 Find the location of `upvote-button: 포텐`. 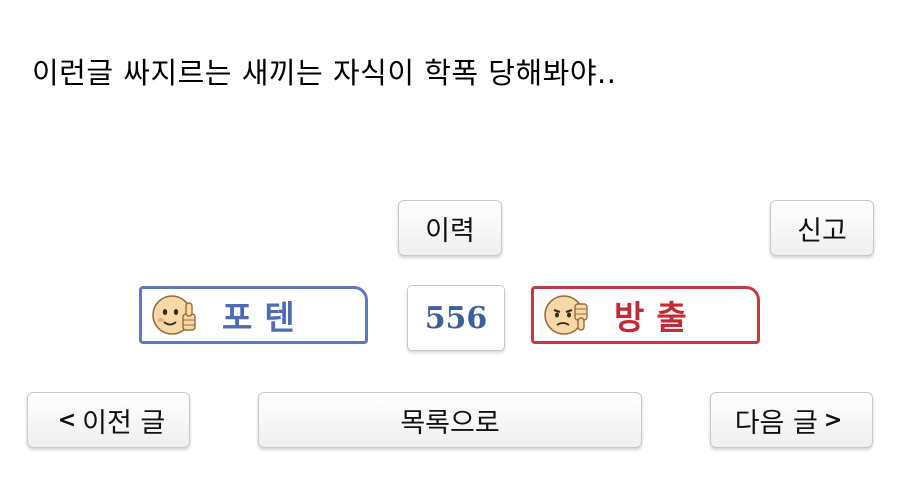

upvote-button: 포텐 is located at coordinates (253, 315).